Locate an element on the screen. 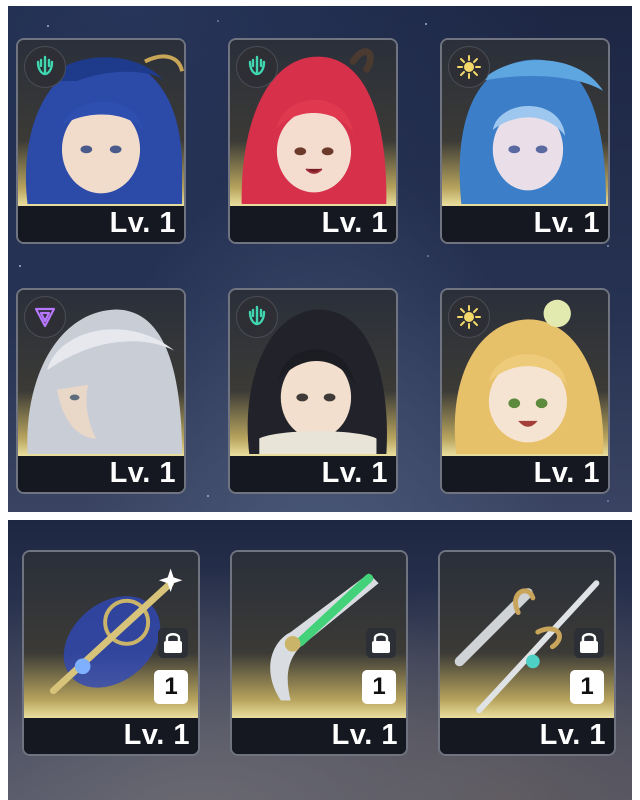 The image size is (640, 800). void-element-icon is located at coordinates (45, 317).